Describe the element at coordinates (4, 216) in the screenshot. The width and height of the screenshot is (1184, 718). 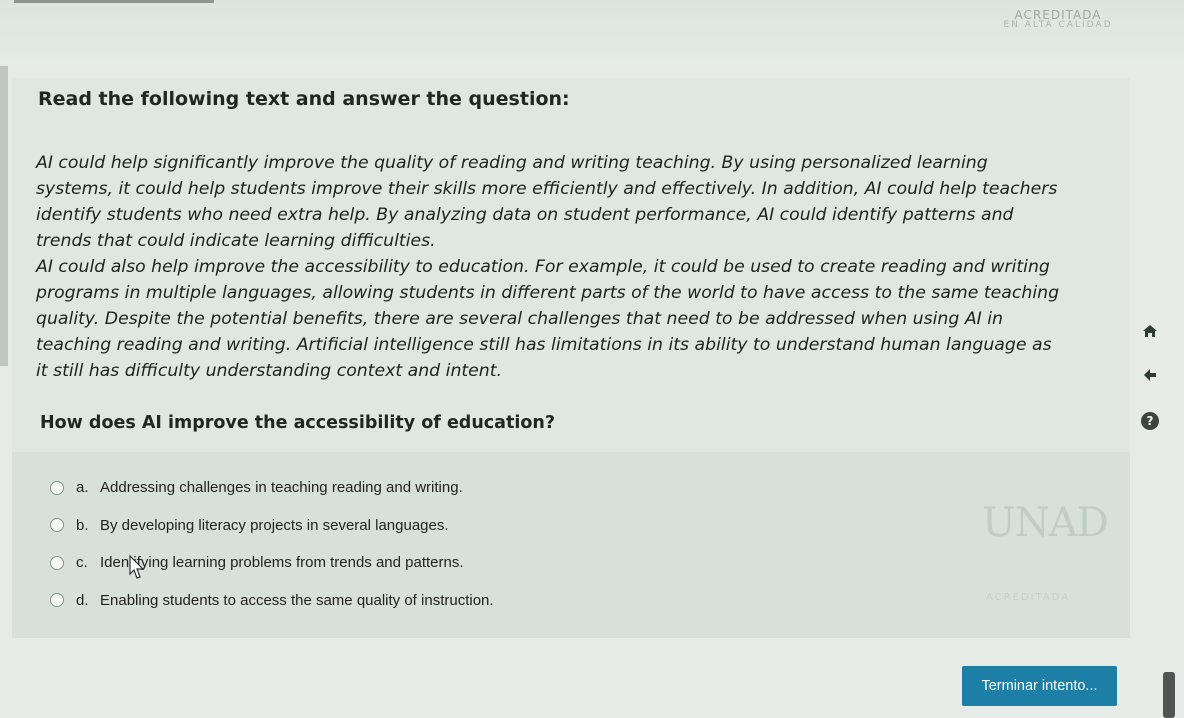
I see `left-sidebar-strip` at that location.